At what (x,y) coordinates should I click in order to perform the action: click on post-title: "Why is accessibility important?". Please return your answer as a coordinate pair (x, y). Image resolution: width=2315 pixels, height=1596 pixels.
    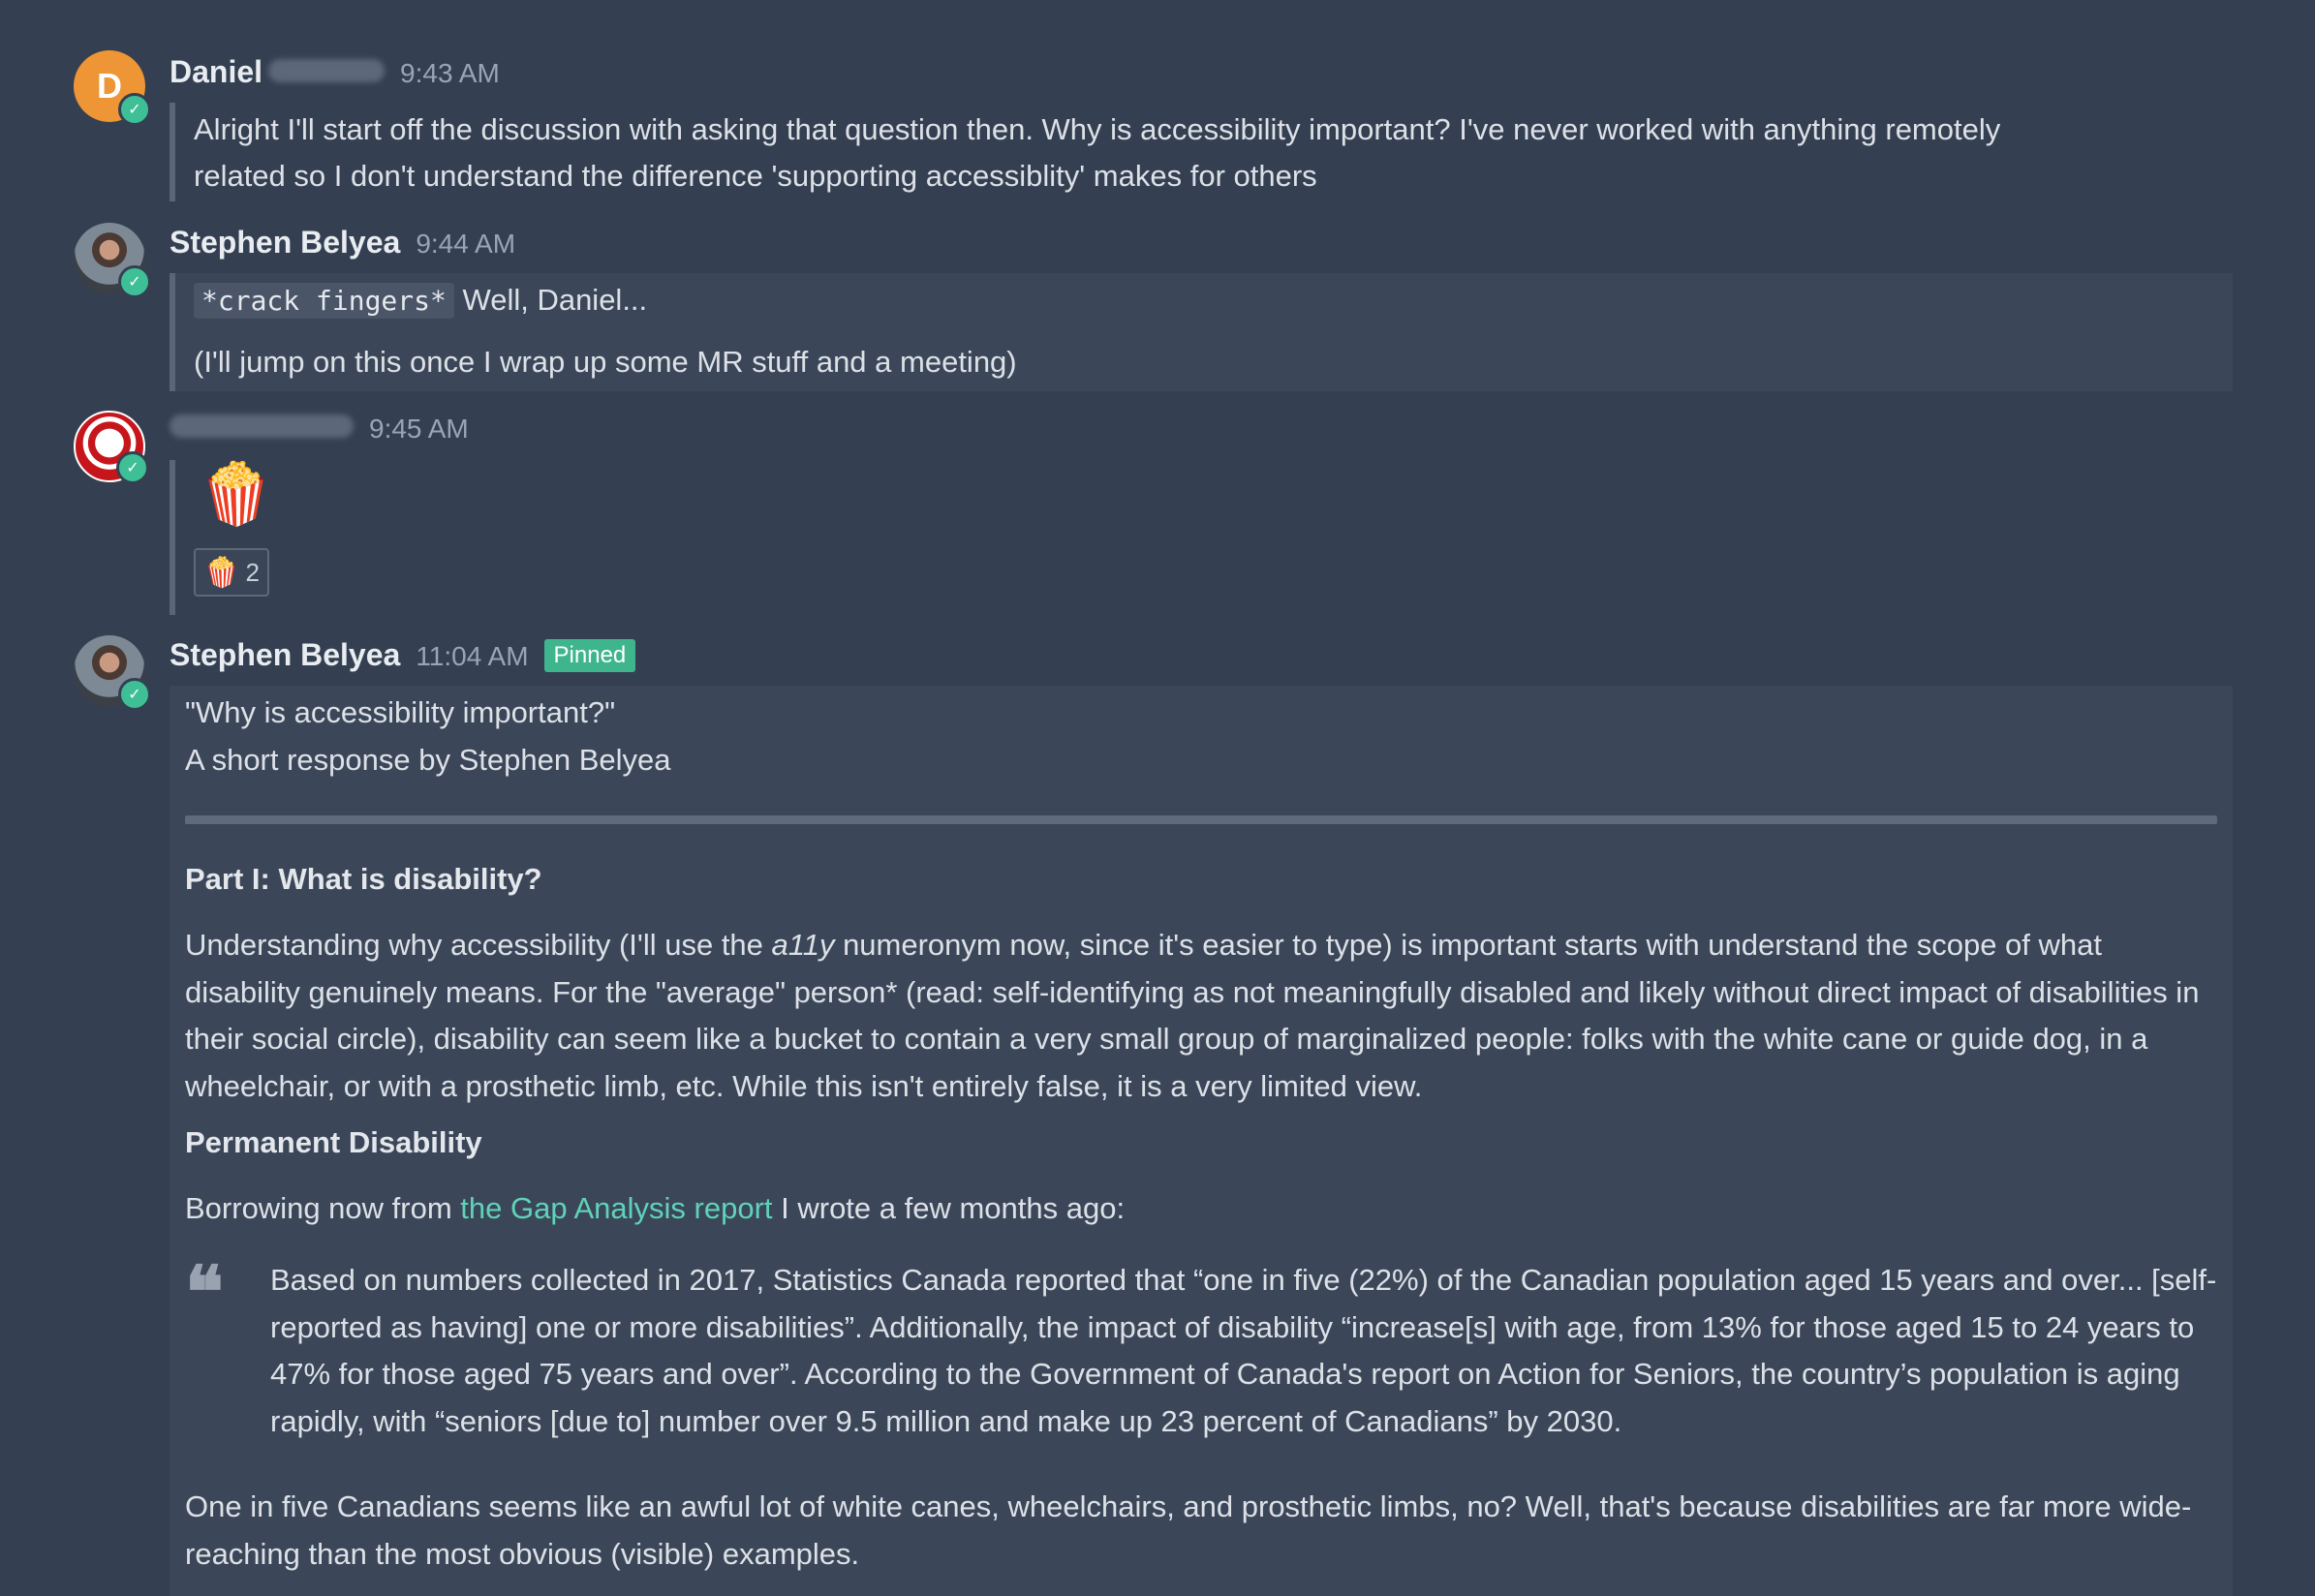
    Looking at the image, I should click on (401, 712).